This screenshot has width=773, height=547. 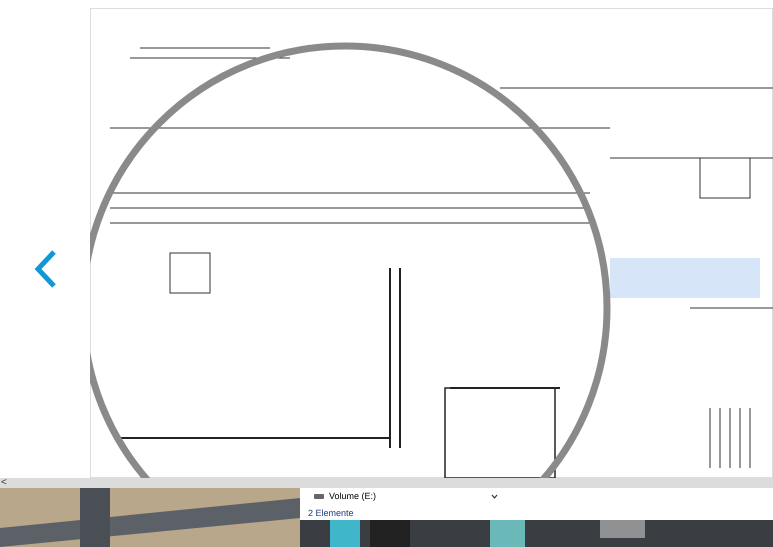 I want to click on drive-label: Volume (E:), so click(x=352, y=497).